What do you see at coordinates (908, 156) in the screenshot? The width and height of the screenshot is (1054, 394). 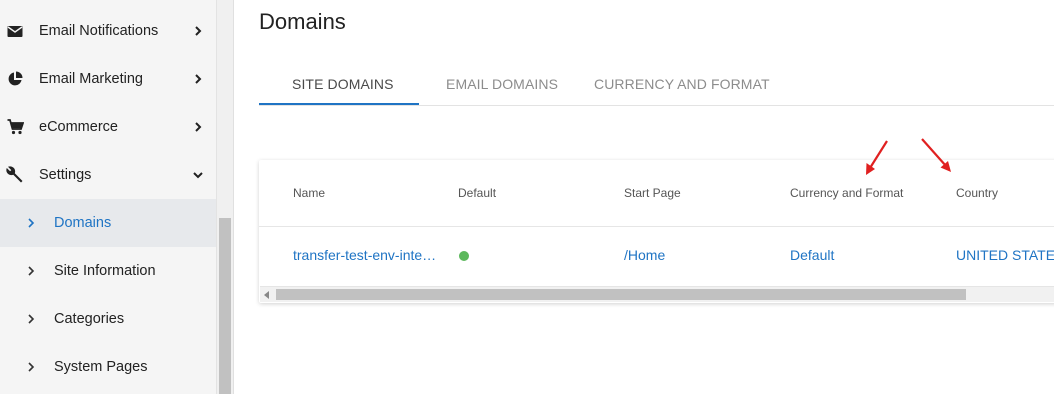 I see `annotation-arrows` at bounding box center [908, 156].